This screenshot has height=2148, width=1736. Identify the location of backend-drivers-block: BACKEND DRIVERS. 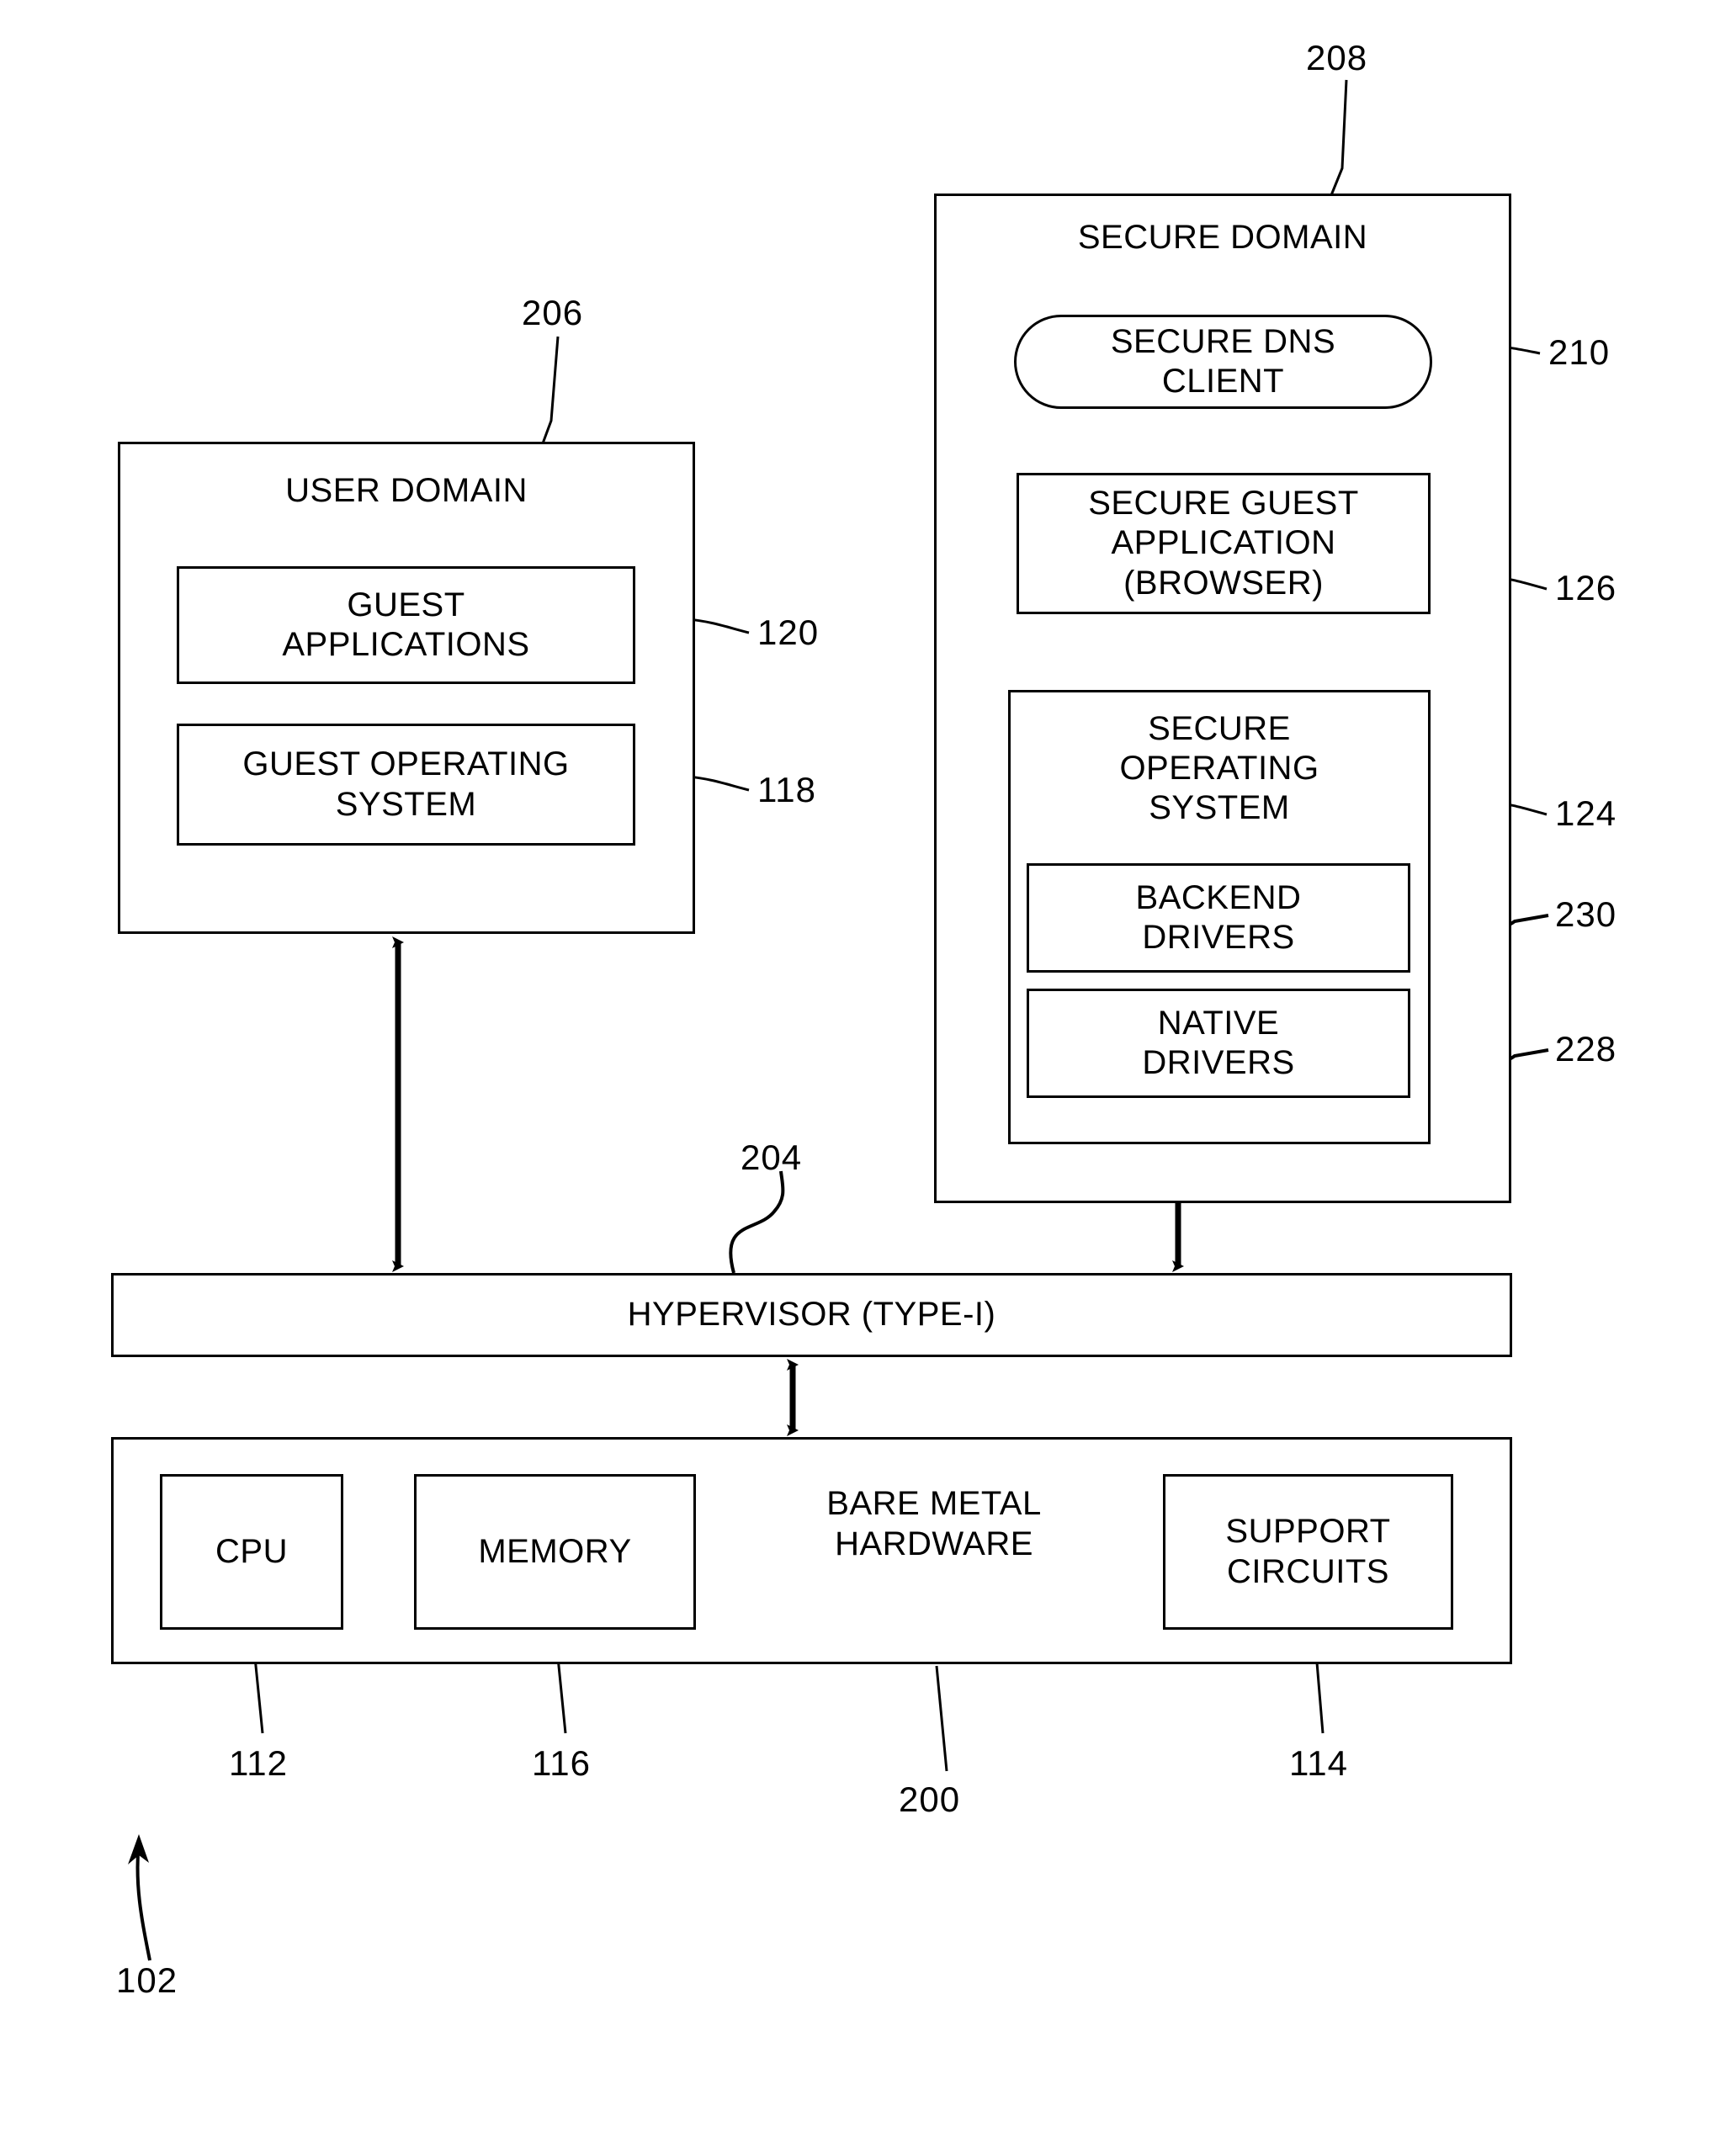
(1218, 918).